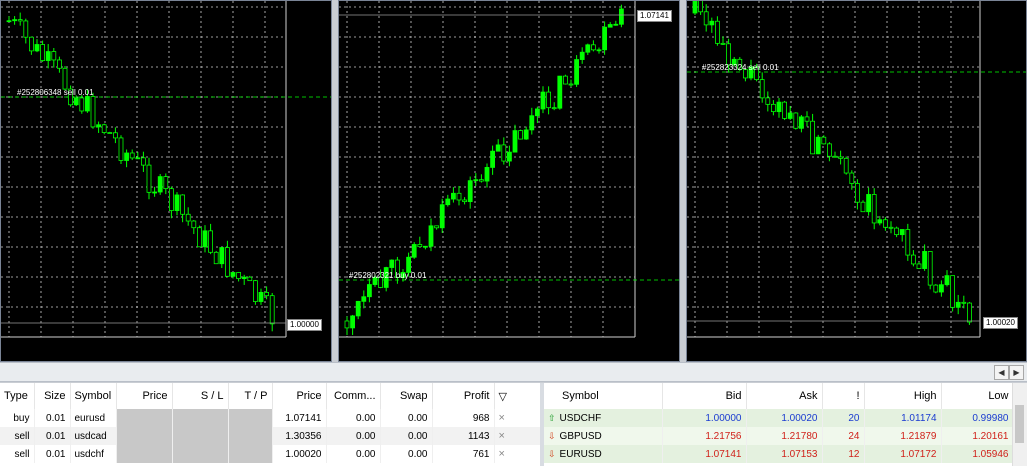 This screenshot has height=466, width=1027. I want to click on col-sort: ▽, so click(517, 396).